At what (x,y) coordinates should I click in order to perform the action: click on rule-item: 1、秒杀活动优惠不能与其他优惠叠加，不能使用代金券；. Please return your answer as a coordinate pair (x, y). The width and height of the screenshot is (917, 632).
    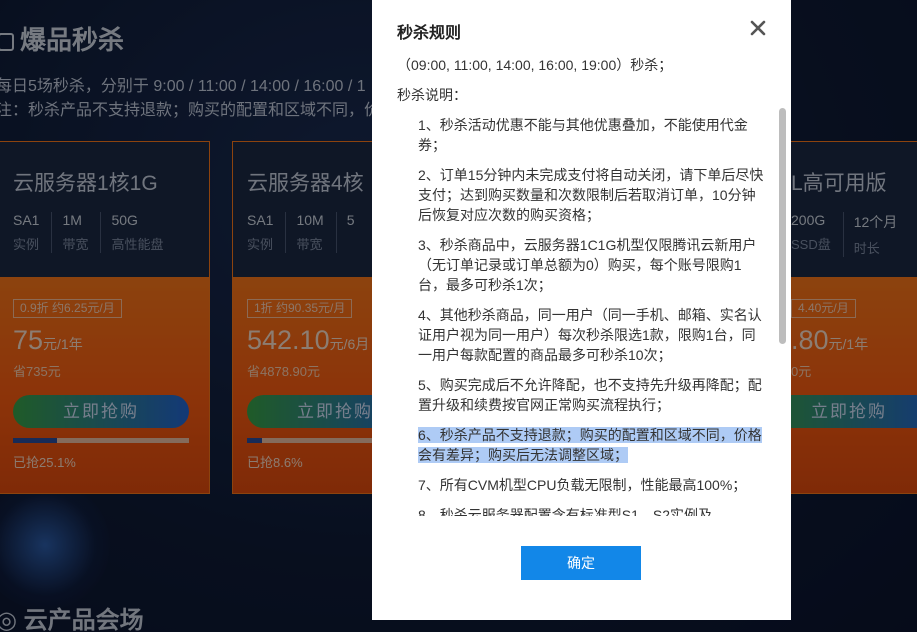
    Looking at the image, I should click on (583, 135).